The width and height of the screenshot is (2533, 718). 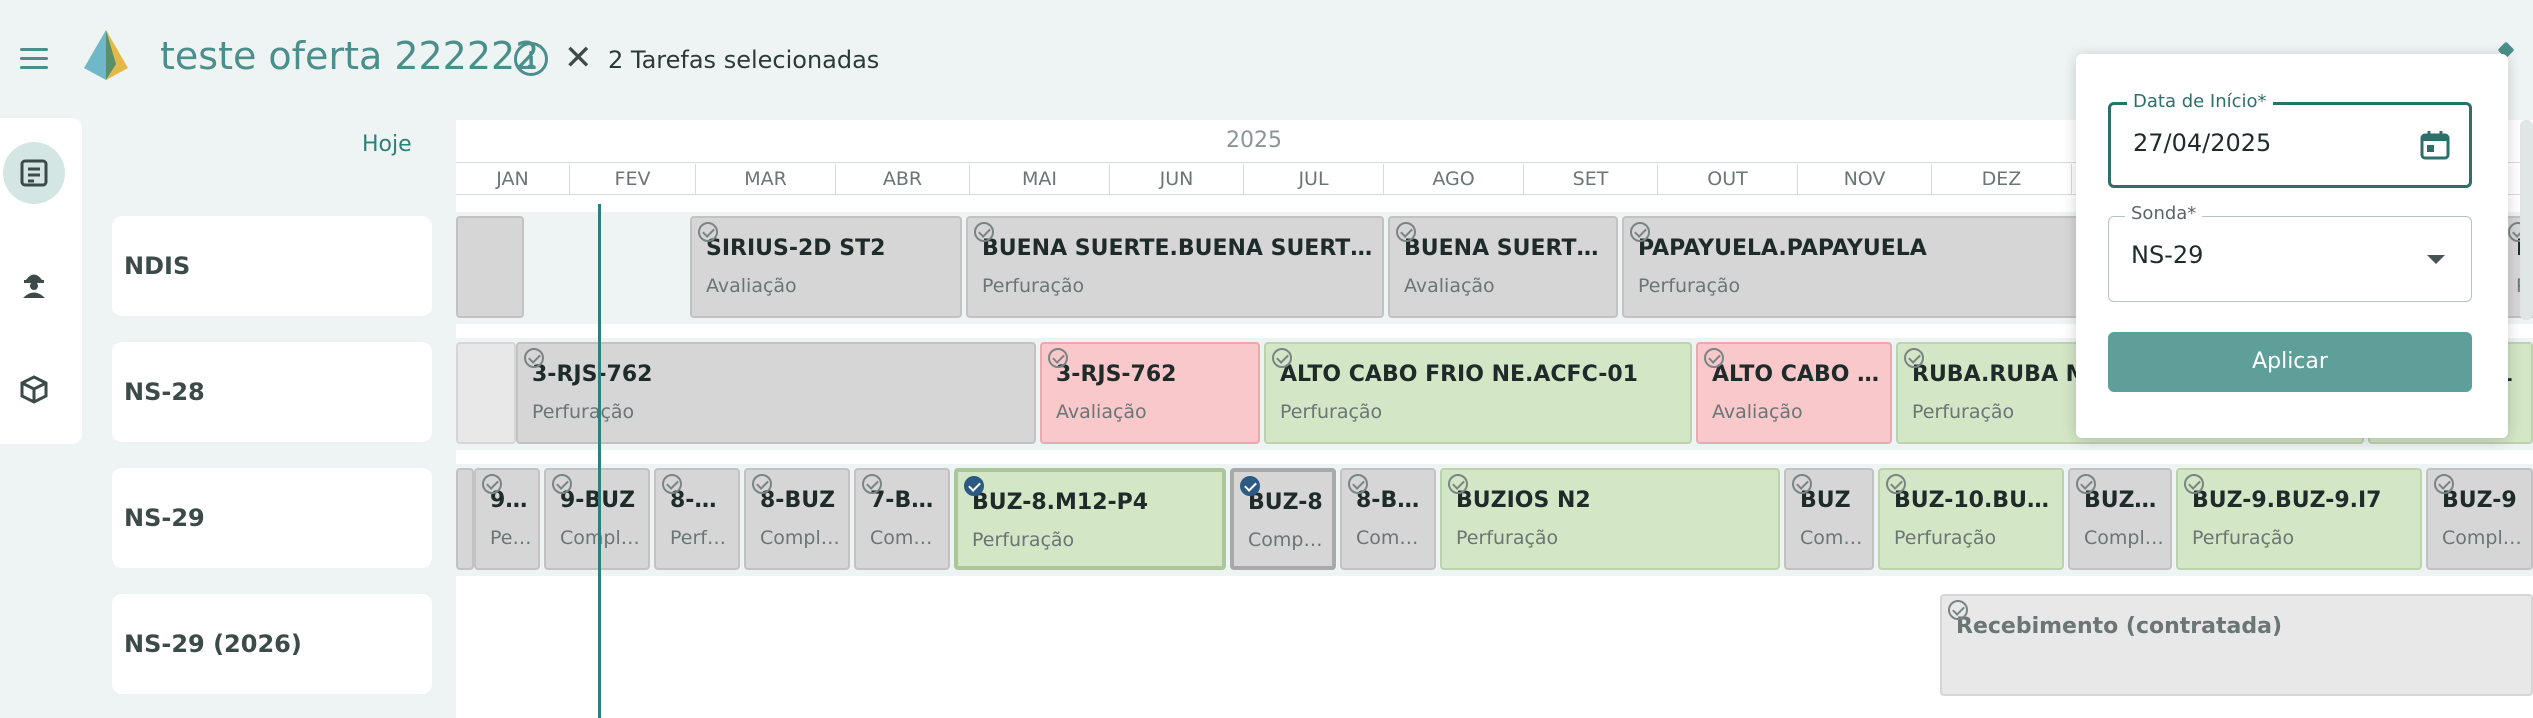 What do you see at coordinates (697, 519) in the screenshot?
I see `task-bar: 8-BUZPerfuração` at bounding box center [697, 519].